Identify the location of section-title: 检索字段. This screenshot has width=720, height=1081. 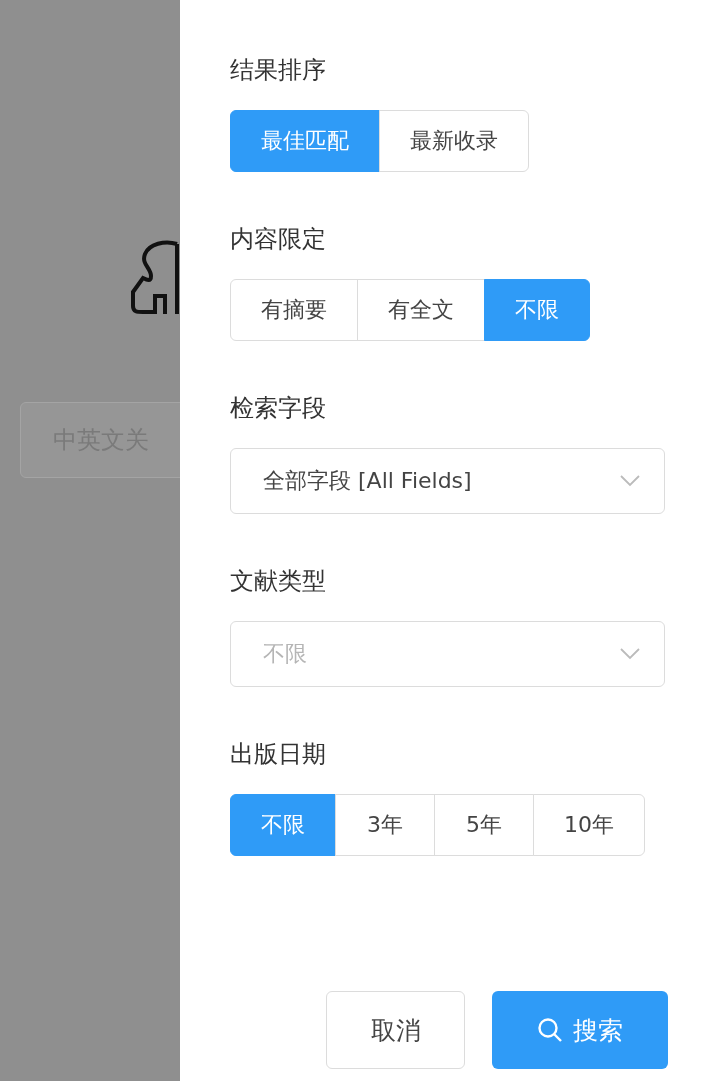
(278, 408).